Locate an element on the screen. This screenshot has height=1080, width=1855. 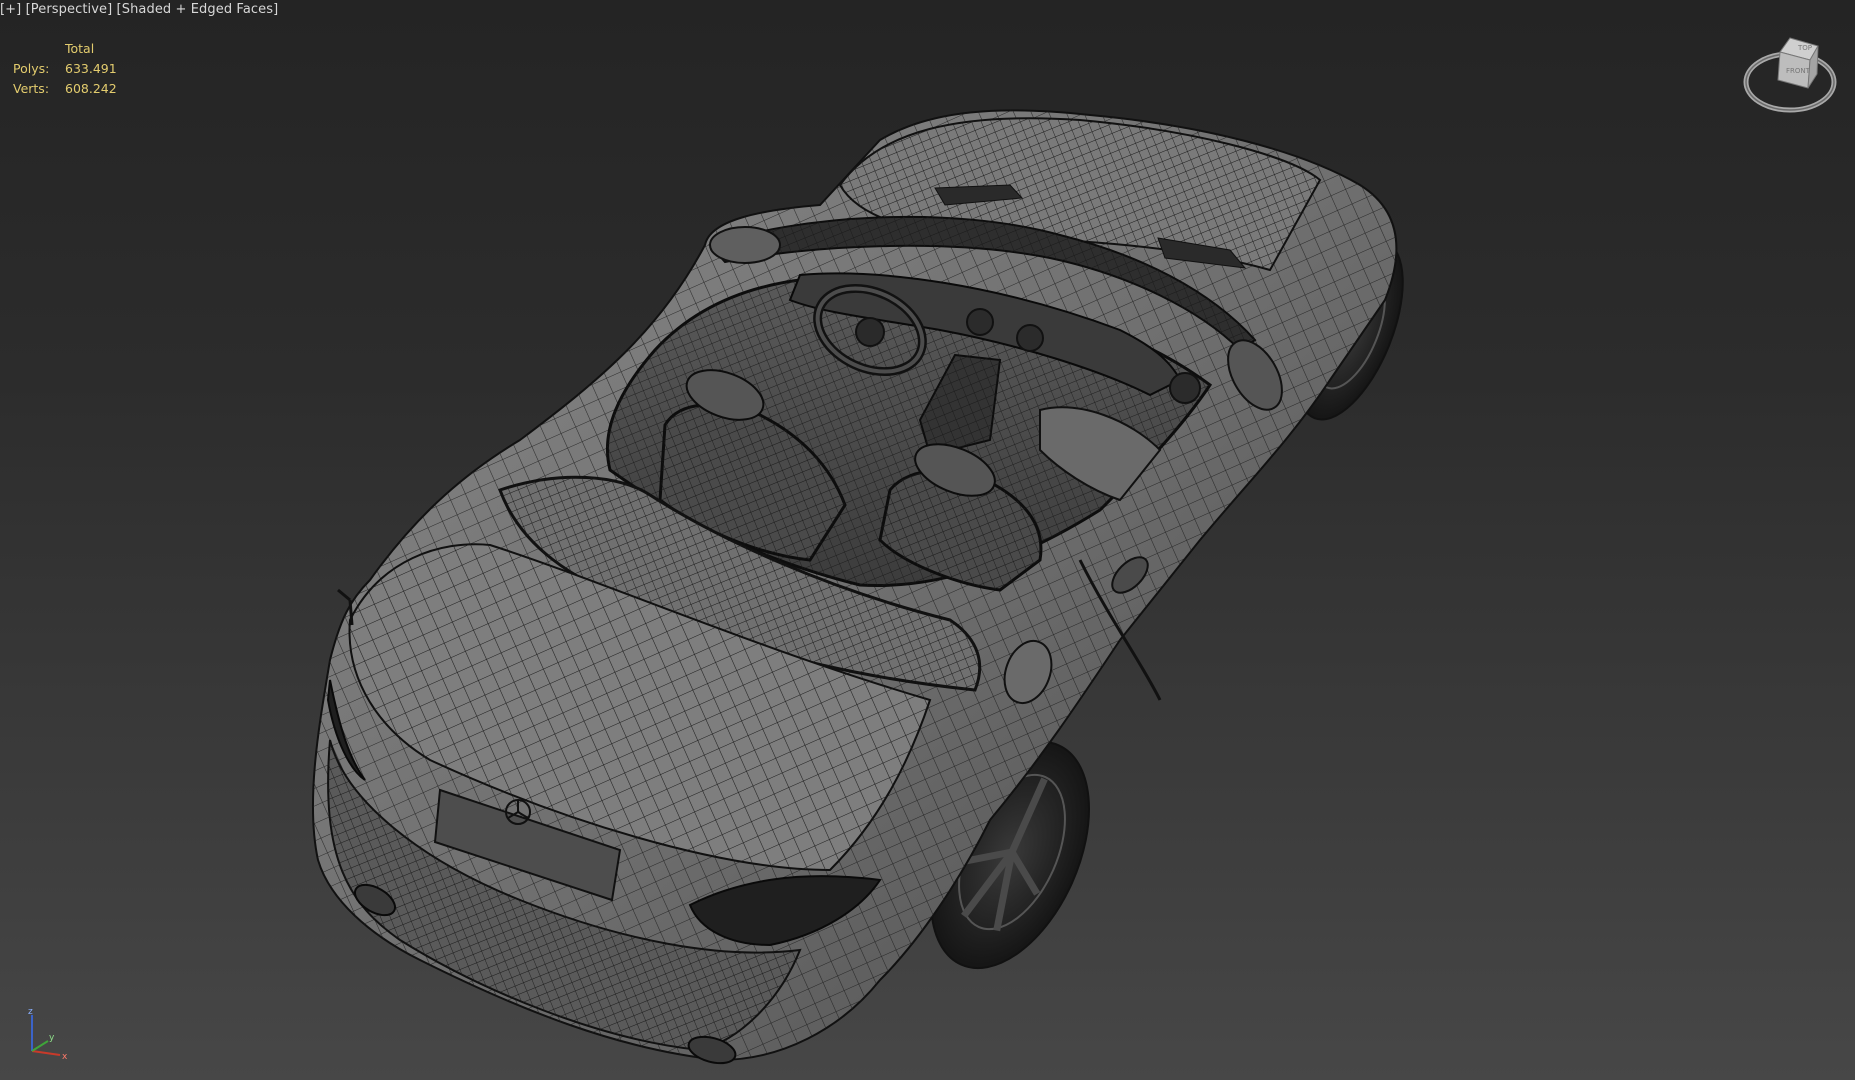
viewcube-top-label: TOP is located at coordinates (1804, 48).